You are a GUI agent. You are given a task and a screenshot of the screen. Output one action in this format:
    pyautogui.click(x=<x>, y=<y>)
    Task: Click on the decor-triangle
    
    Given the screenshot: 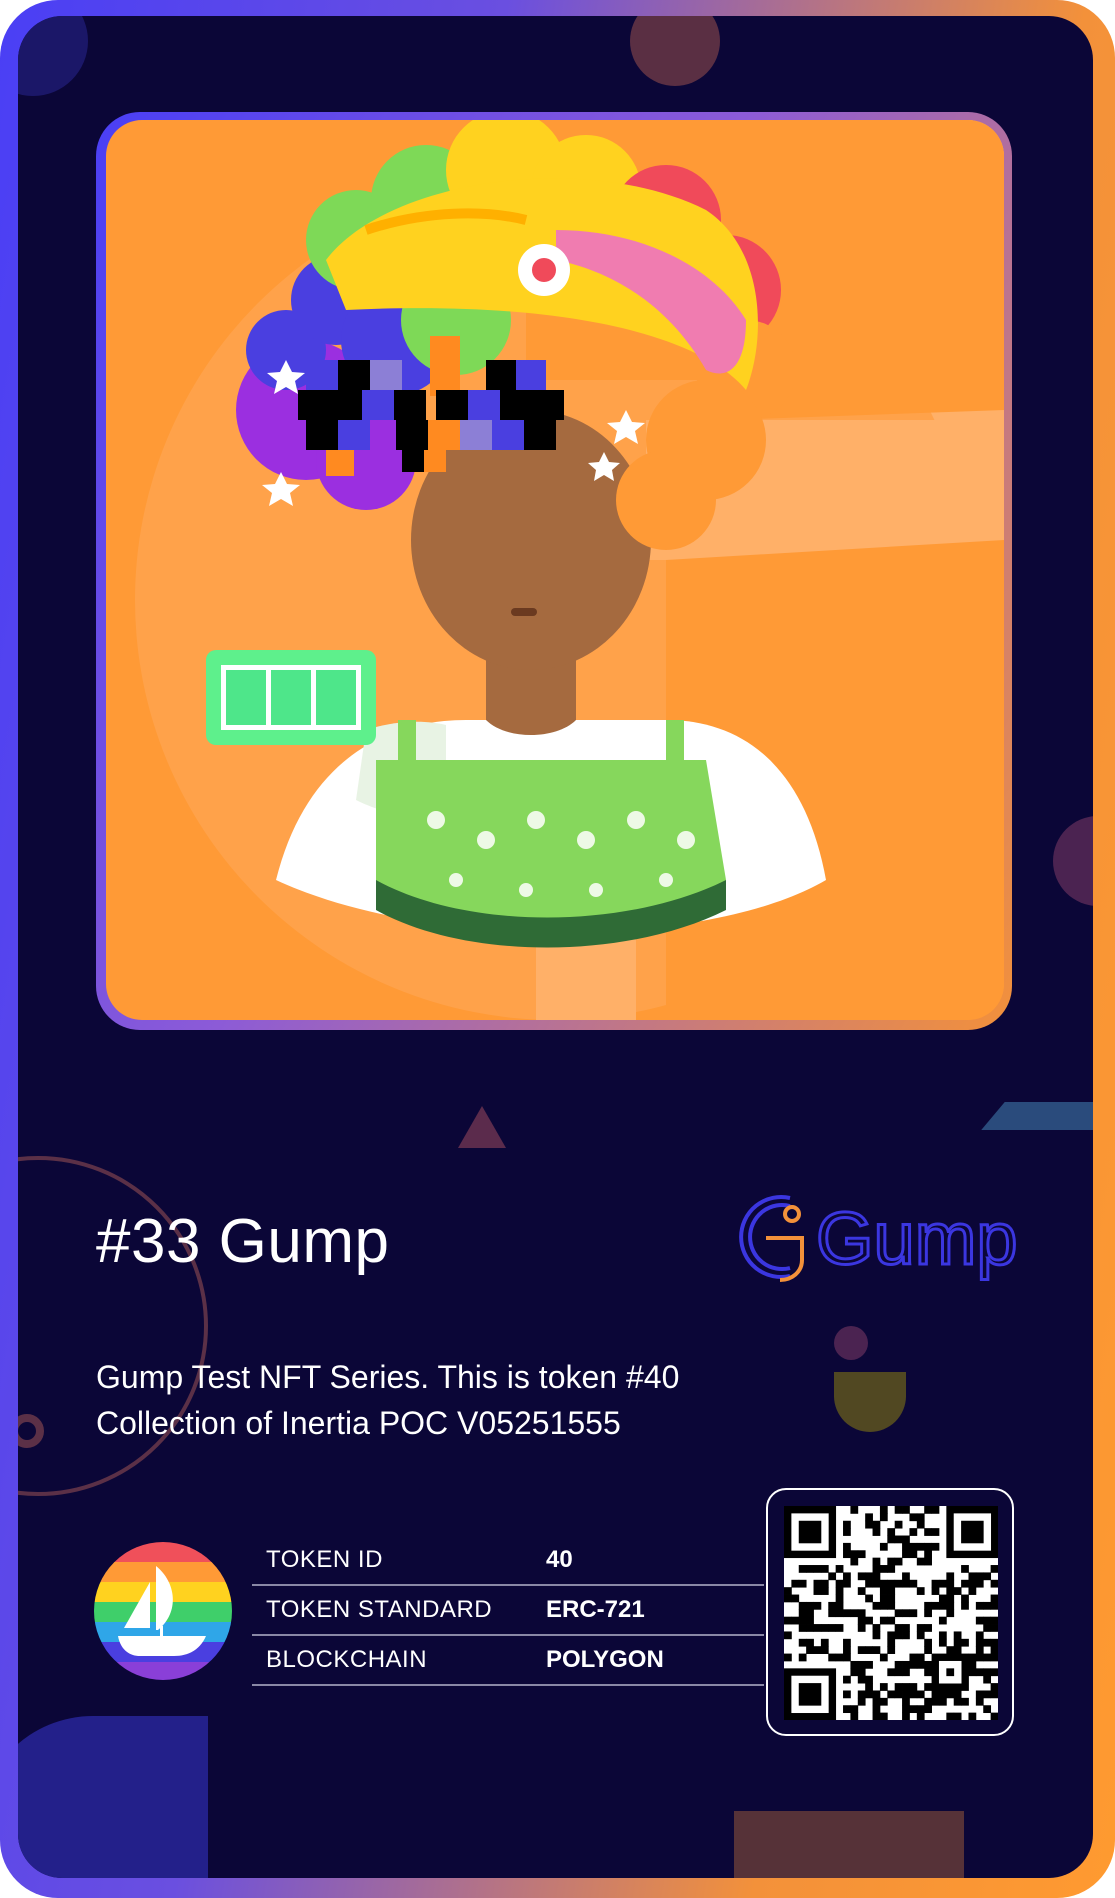 What is the action you would take?
    pyautogui.click(x=482, y=1127)
    